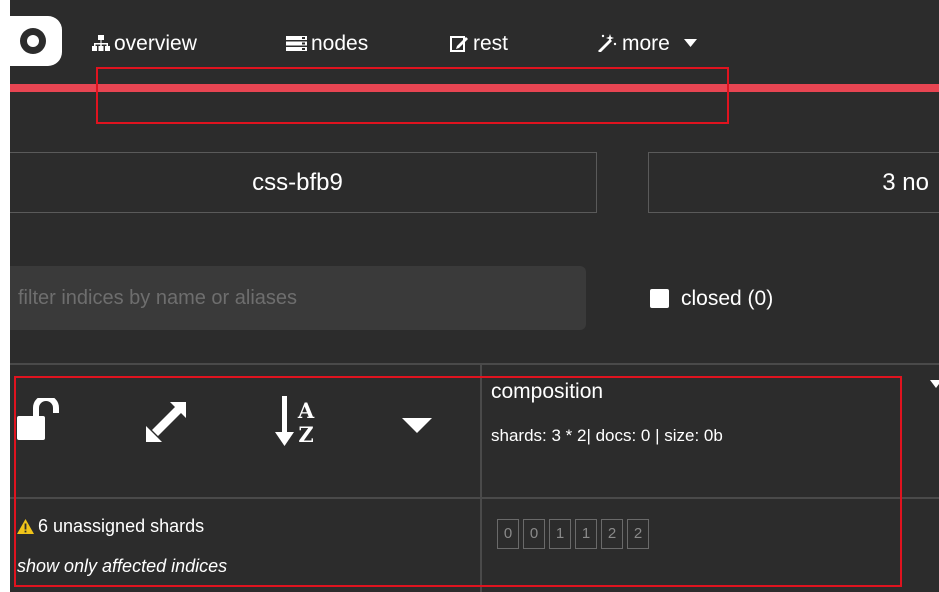 The width and height of the screenshot is (939, 592). I want to click on closed-indices-toggle: closed (0), so click(711, 299).